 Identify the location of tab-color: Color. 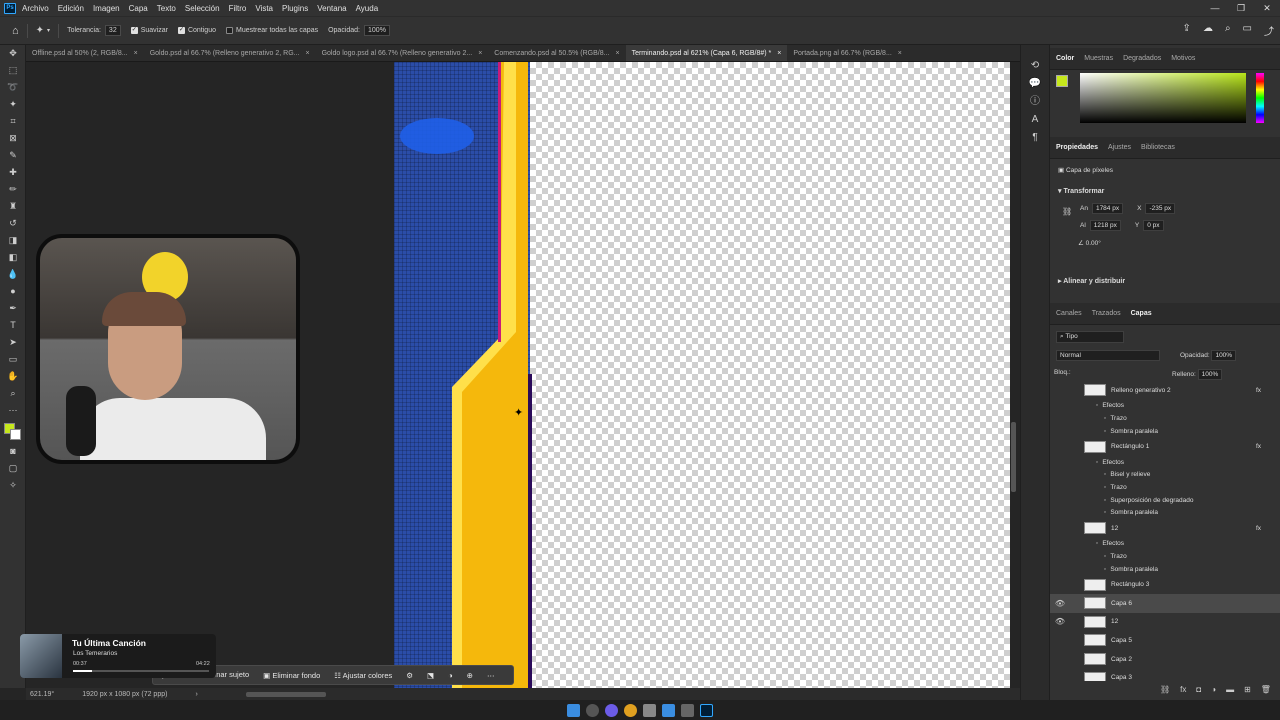
(1065, 58).